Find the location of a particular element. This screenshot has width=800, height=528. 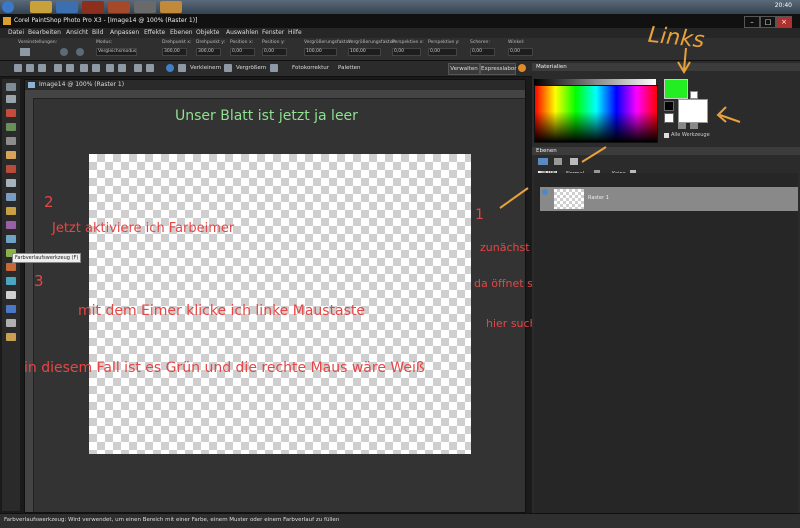

arrow-left-icon is located at coordinates (728, 114).